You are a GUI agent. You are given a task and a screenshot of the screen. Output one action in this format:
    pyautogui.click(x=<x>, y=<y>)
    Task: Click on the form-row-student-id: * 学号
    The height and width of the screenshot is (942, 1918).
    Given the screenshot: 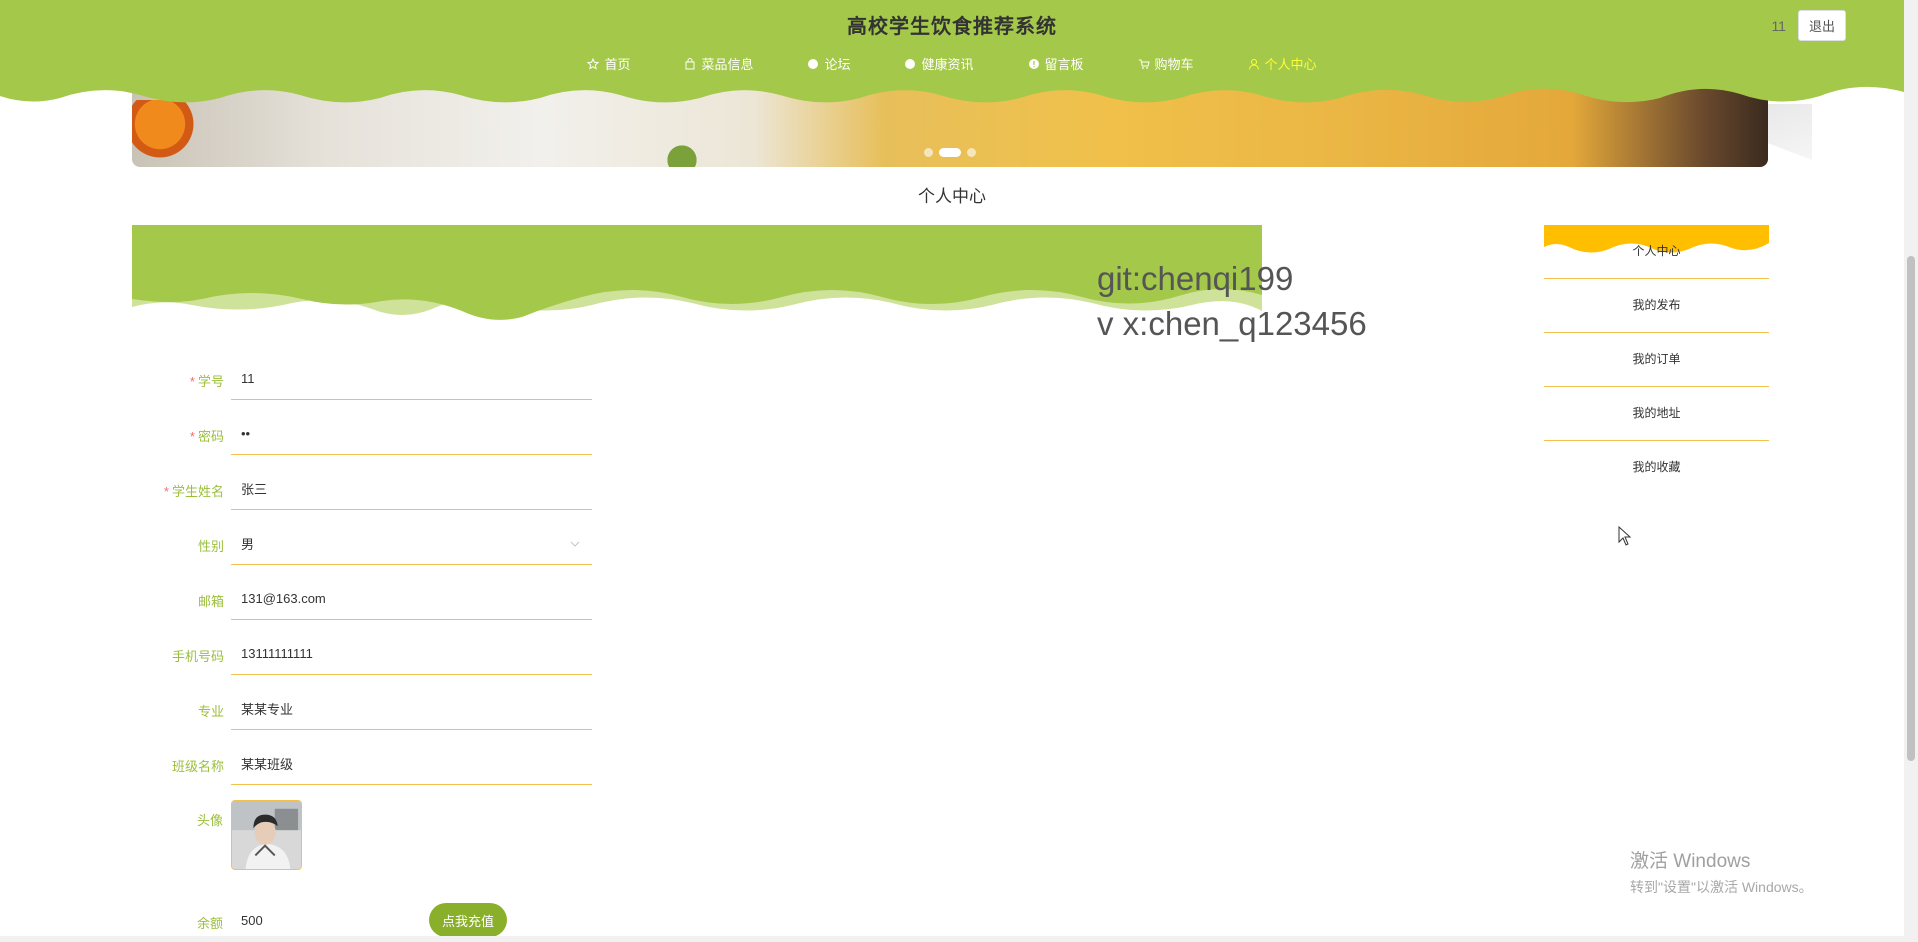 What is the action you would take?
    pyautogui.click(x=362, y=384)
    